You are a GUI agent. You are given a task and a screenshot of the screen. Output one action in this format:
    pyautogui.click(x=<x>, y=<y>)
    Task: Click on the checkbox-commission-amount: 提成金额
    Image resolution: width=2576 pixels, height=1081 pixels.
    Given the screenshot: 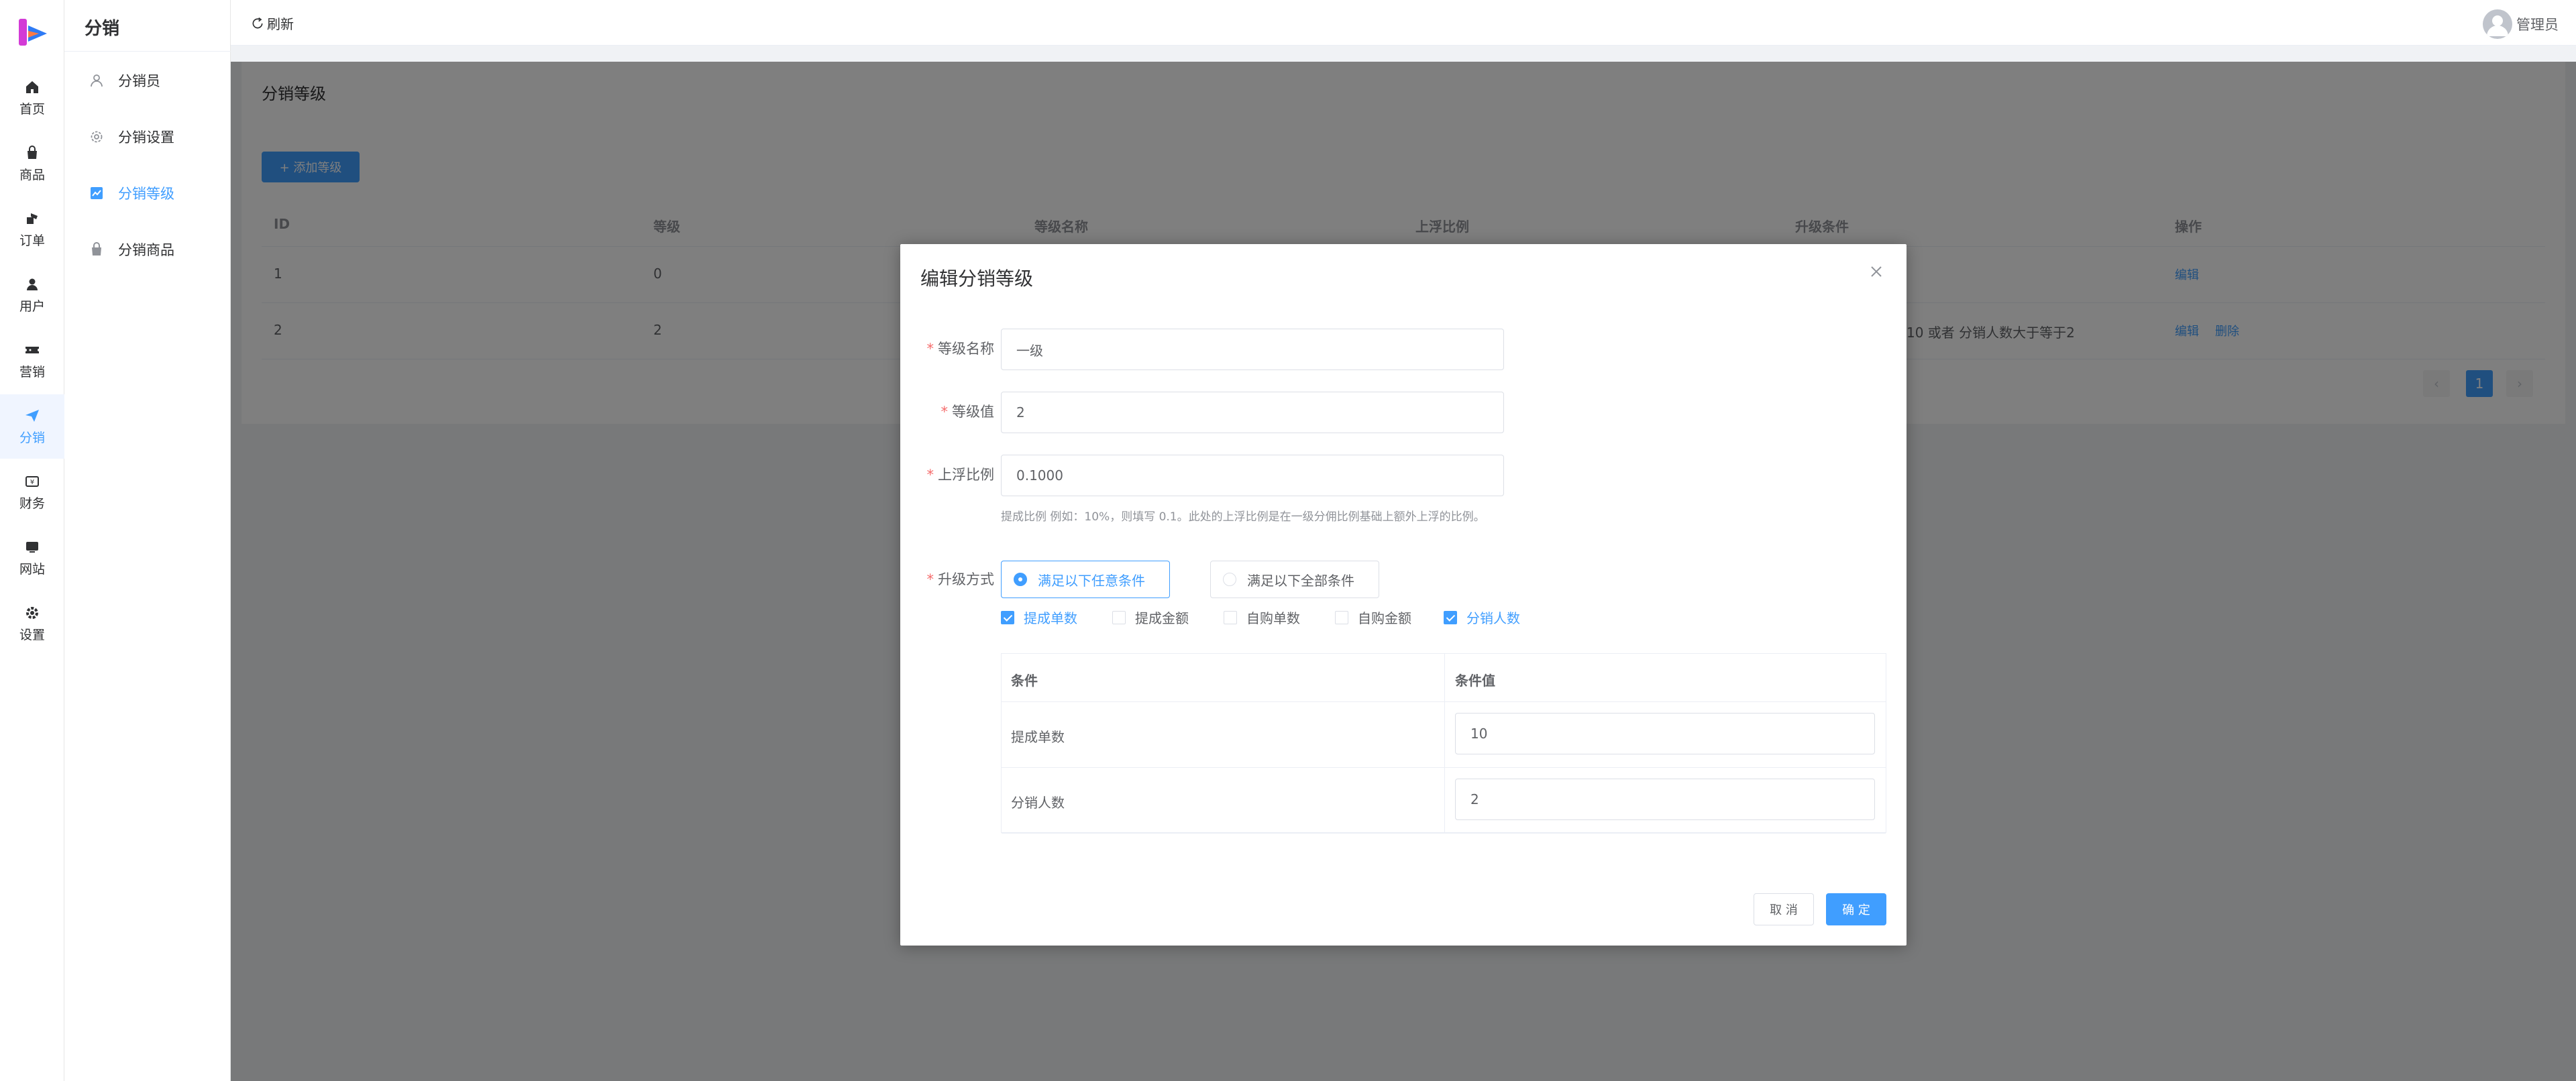 What is the action you would take?
    pyautogui.click(x=1150, y=617)
    